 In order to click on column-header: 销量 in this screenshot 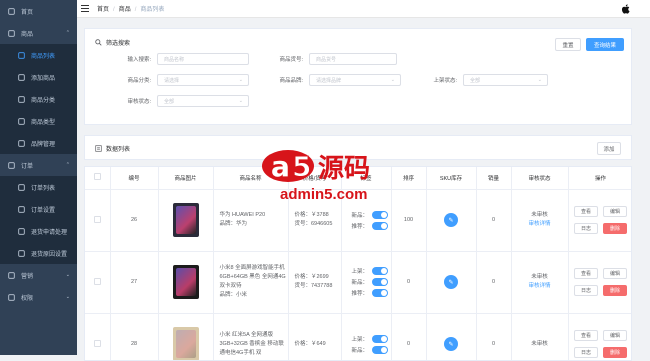, I will do `click(494, 178)`.